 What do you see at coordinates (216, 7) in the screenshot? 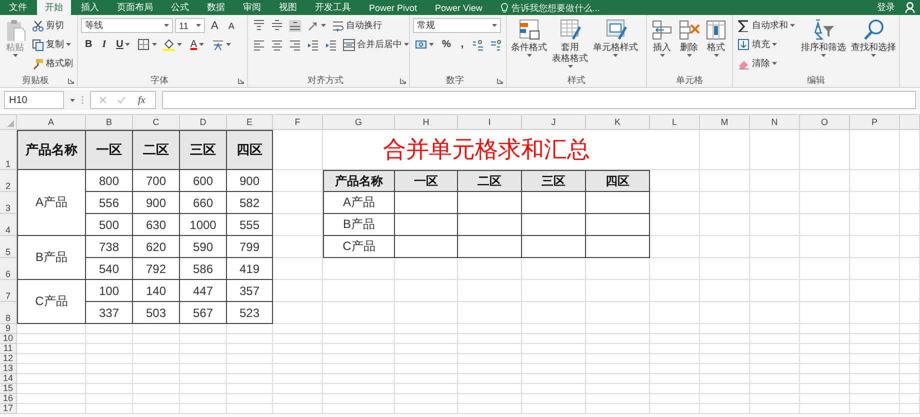
I see `ribbon-tab: 数据` at bounding box center [216, 7].